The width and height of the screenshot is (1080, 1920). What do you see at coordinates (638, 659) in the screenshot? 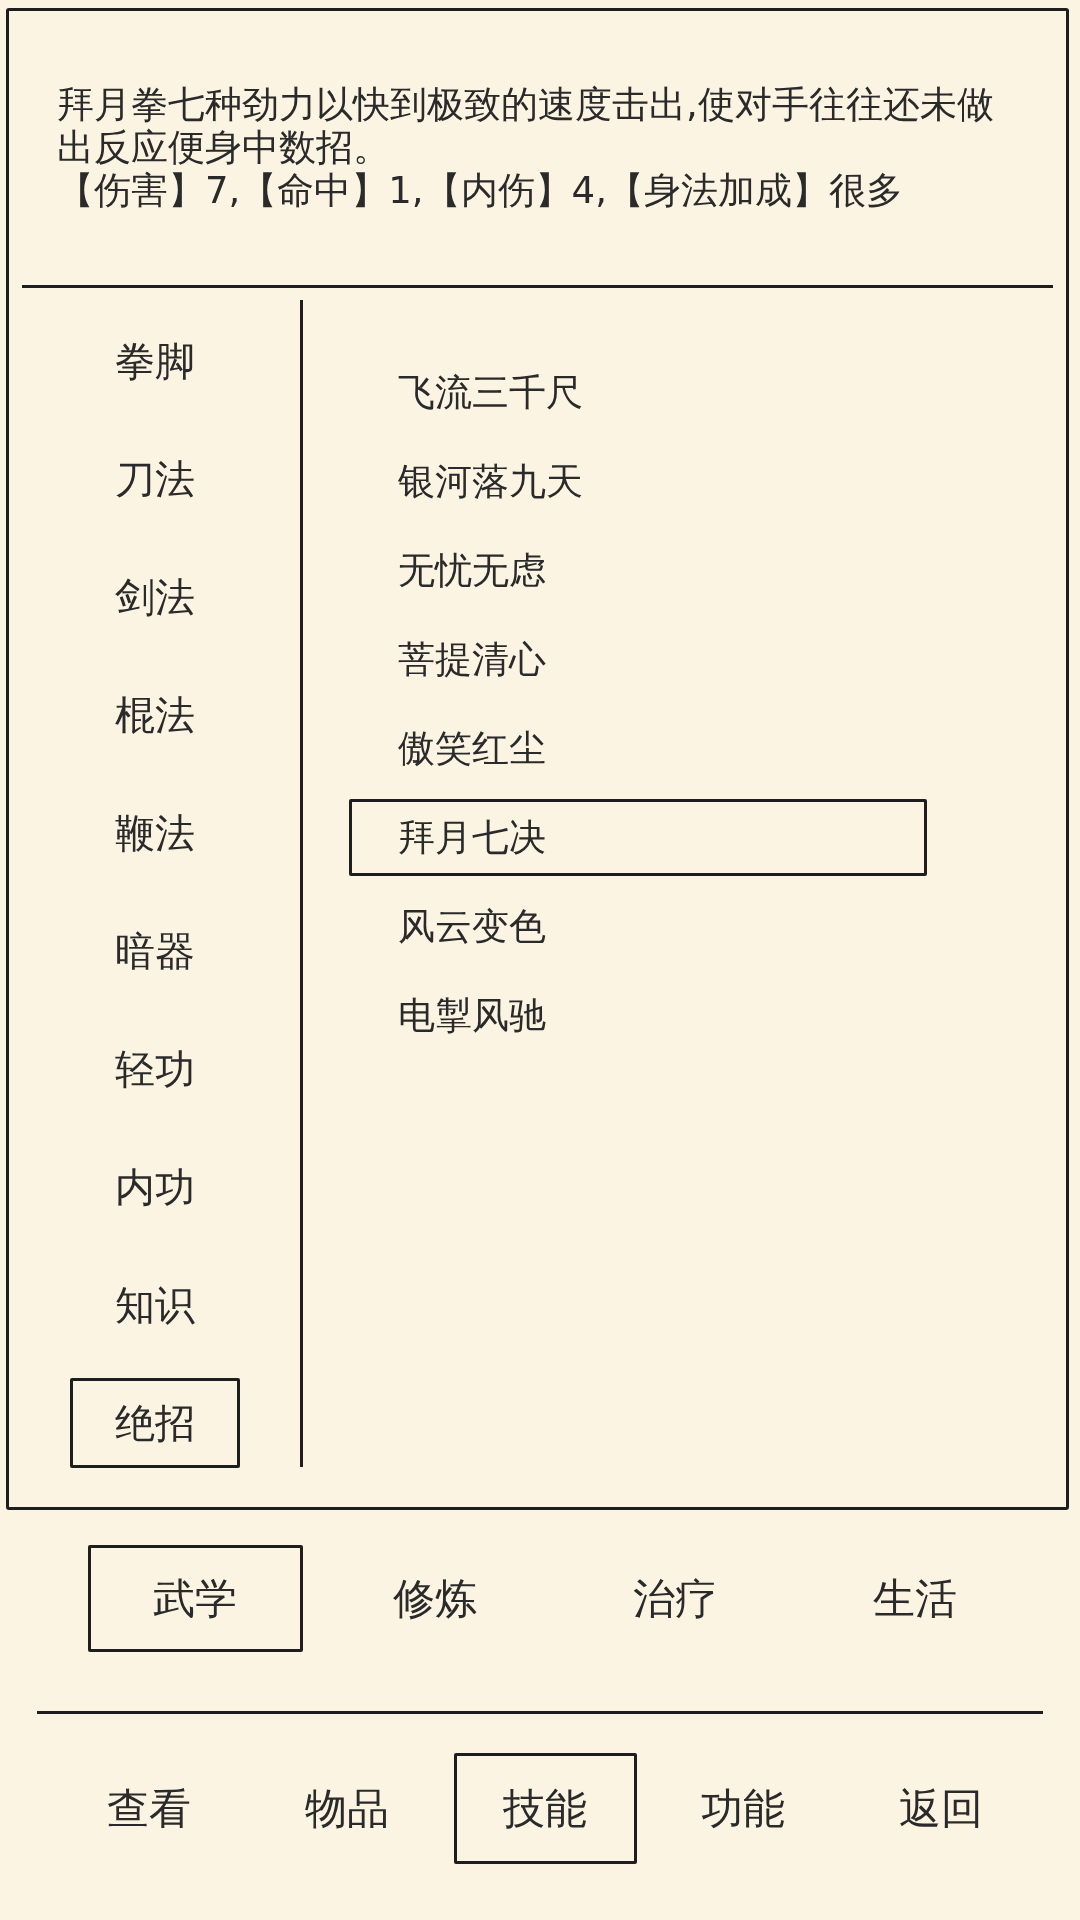
I see `skill-item: 菩提清心` at bounding box center [638, 659].